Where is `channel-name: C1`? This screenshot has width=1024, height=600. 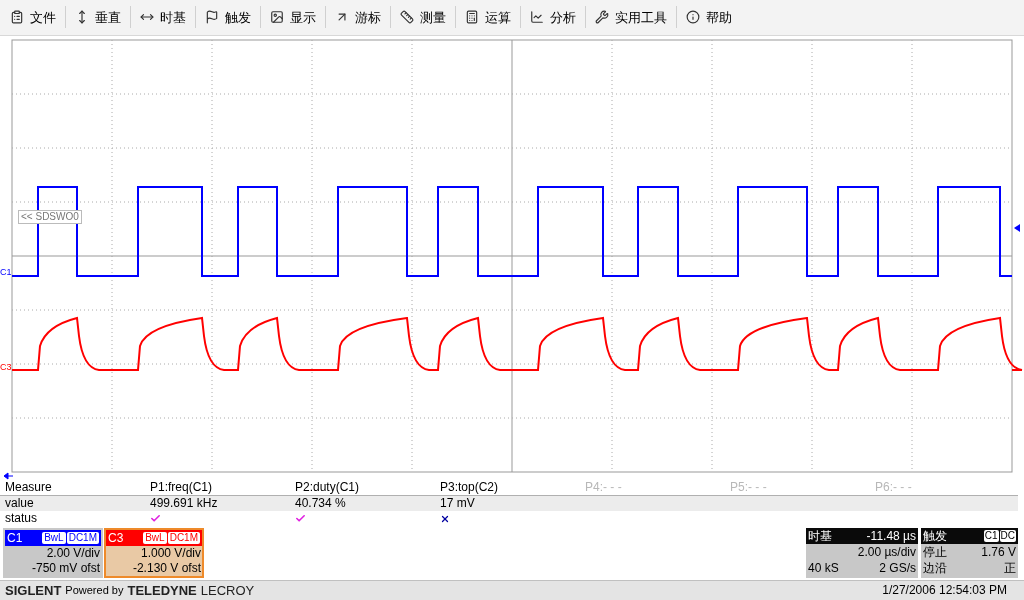
channel-name: C1 is located at coordinates (15, 538).